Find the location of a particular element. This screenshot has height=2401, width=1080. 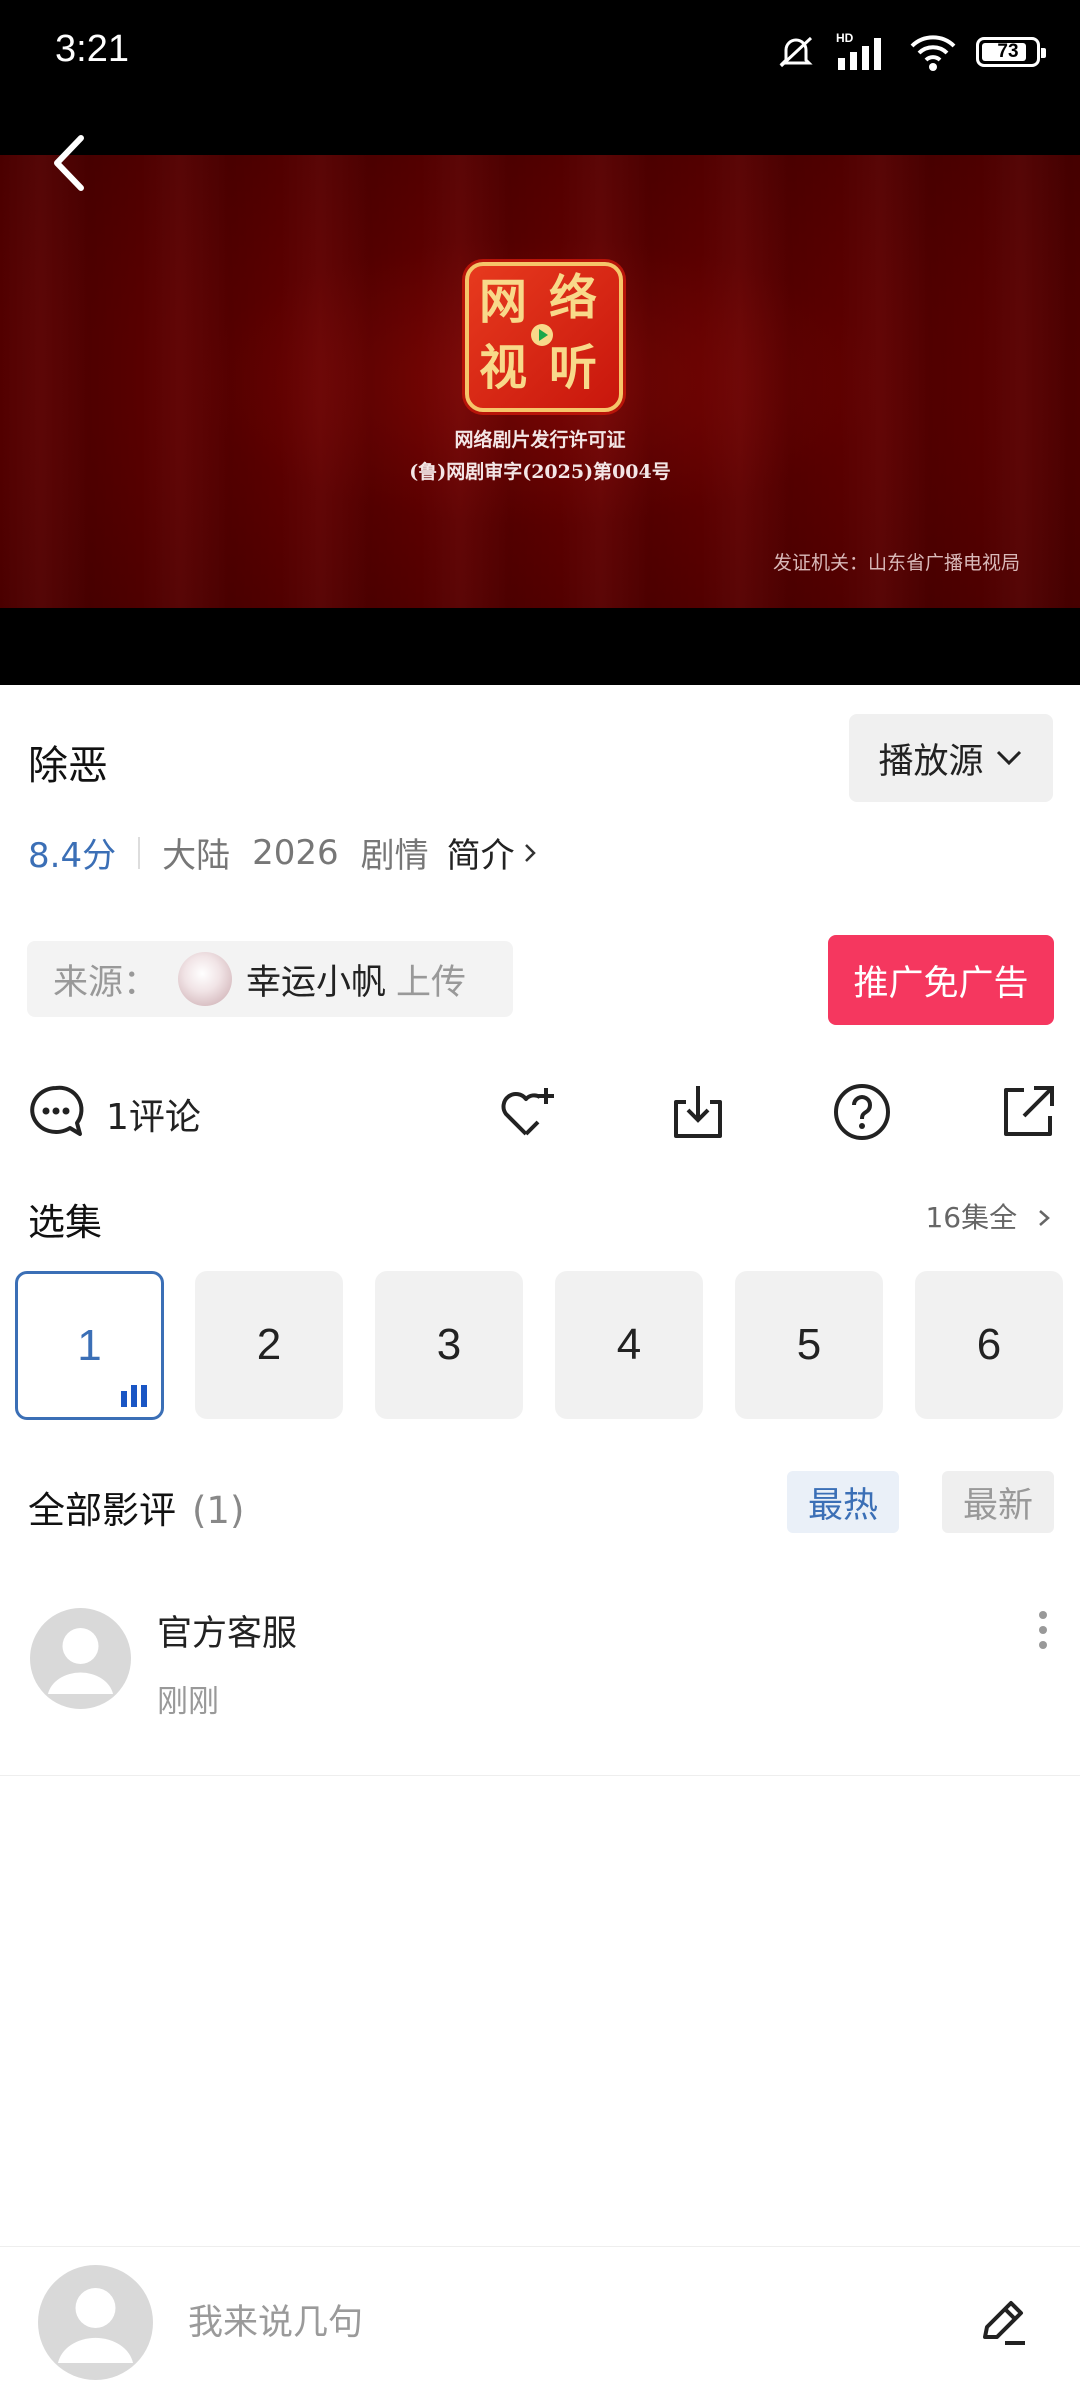

episode-item: 3 is located at coordinates (449, 1345).